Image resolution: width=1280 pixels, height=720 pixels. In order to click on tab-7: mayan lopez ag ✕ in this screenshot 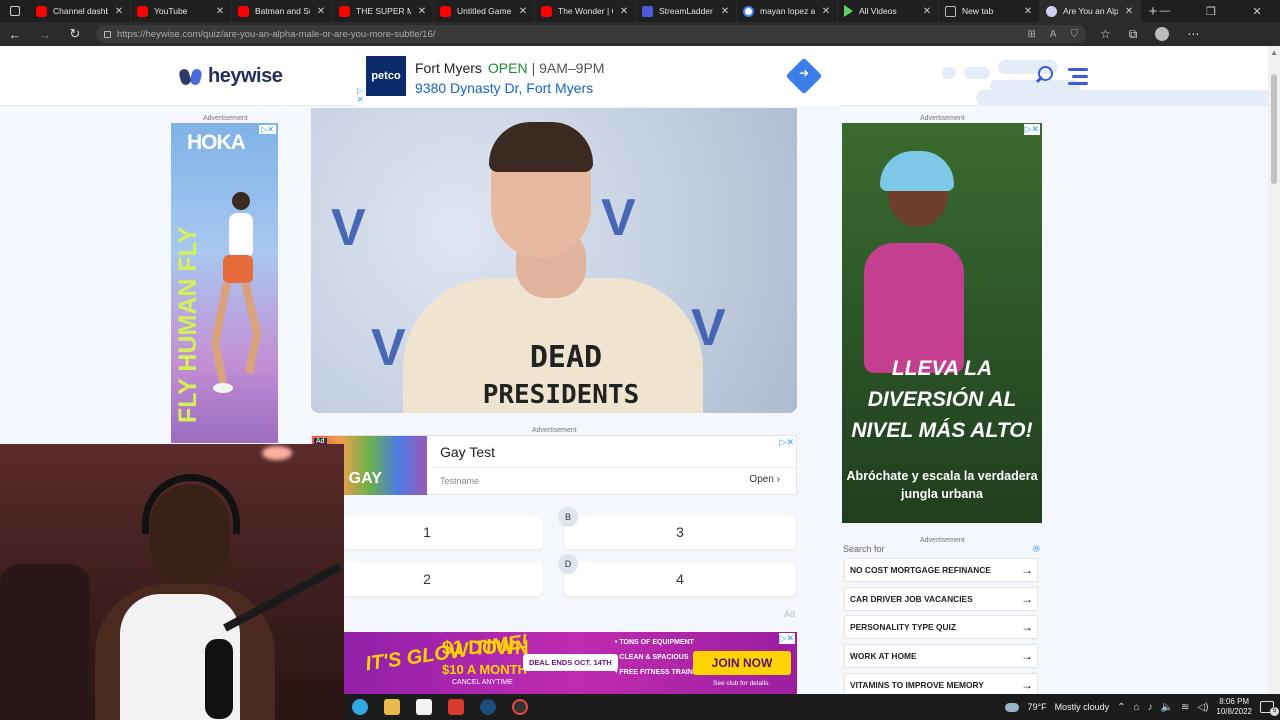, I will do `click(787, 11)`.